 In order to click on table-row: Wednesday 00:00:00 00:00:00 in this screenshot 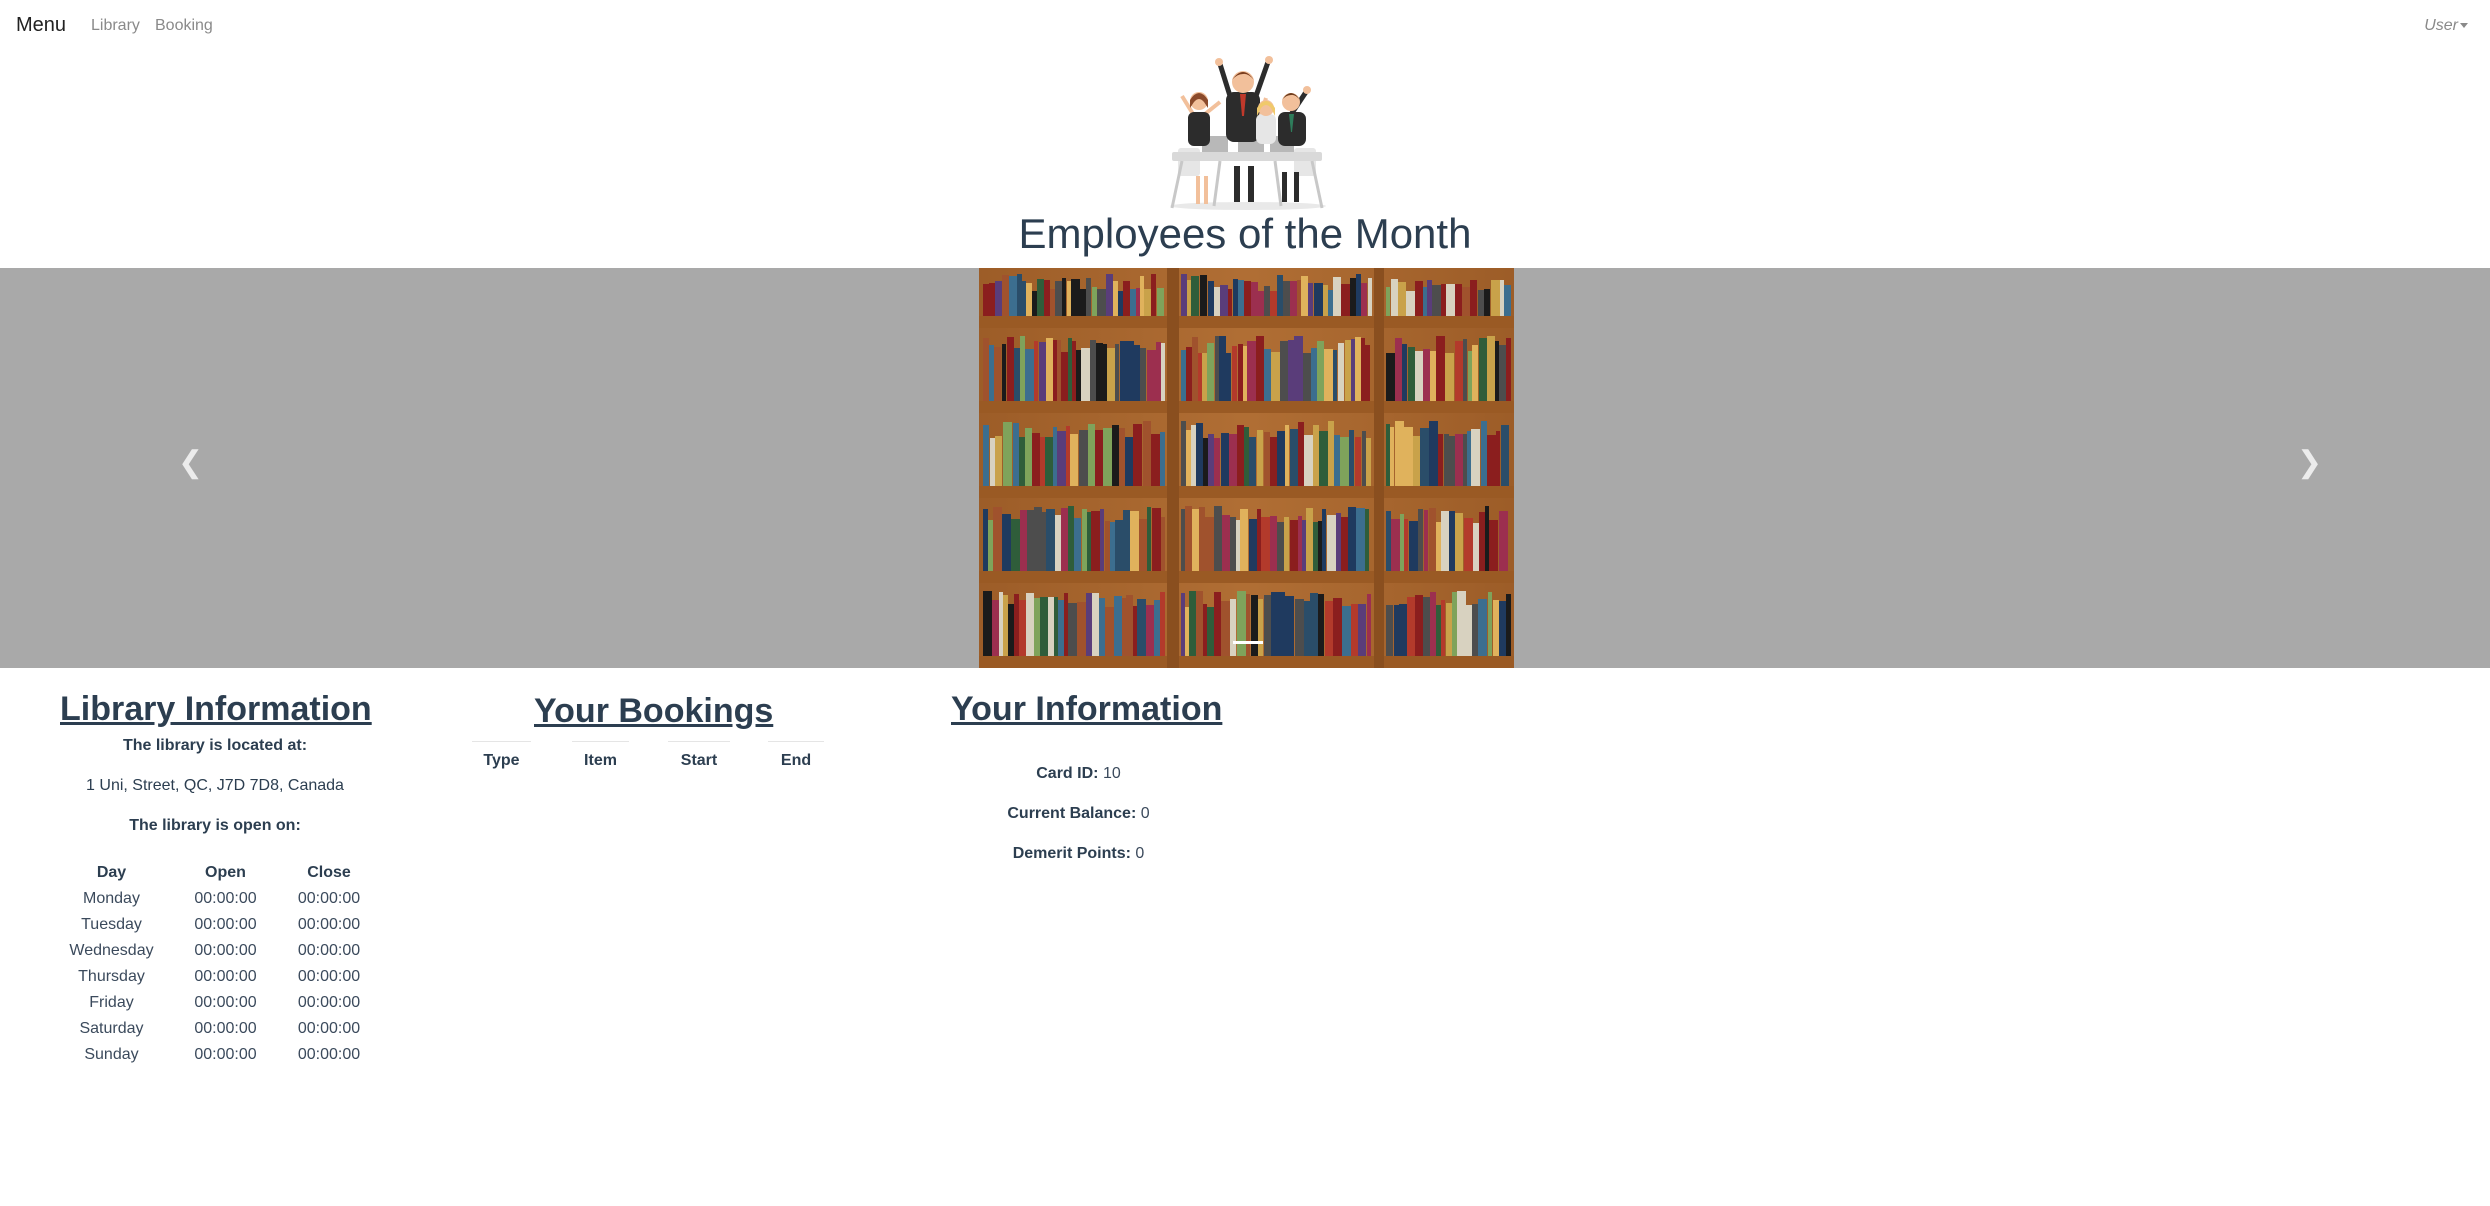, I will do `click(215, 951)`.